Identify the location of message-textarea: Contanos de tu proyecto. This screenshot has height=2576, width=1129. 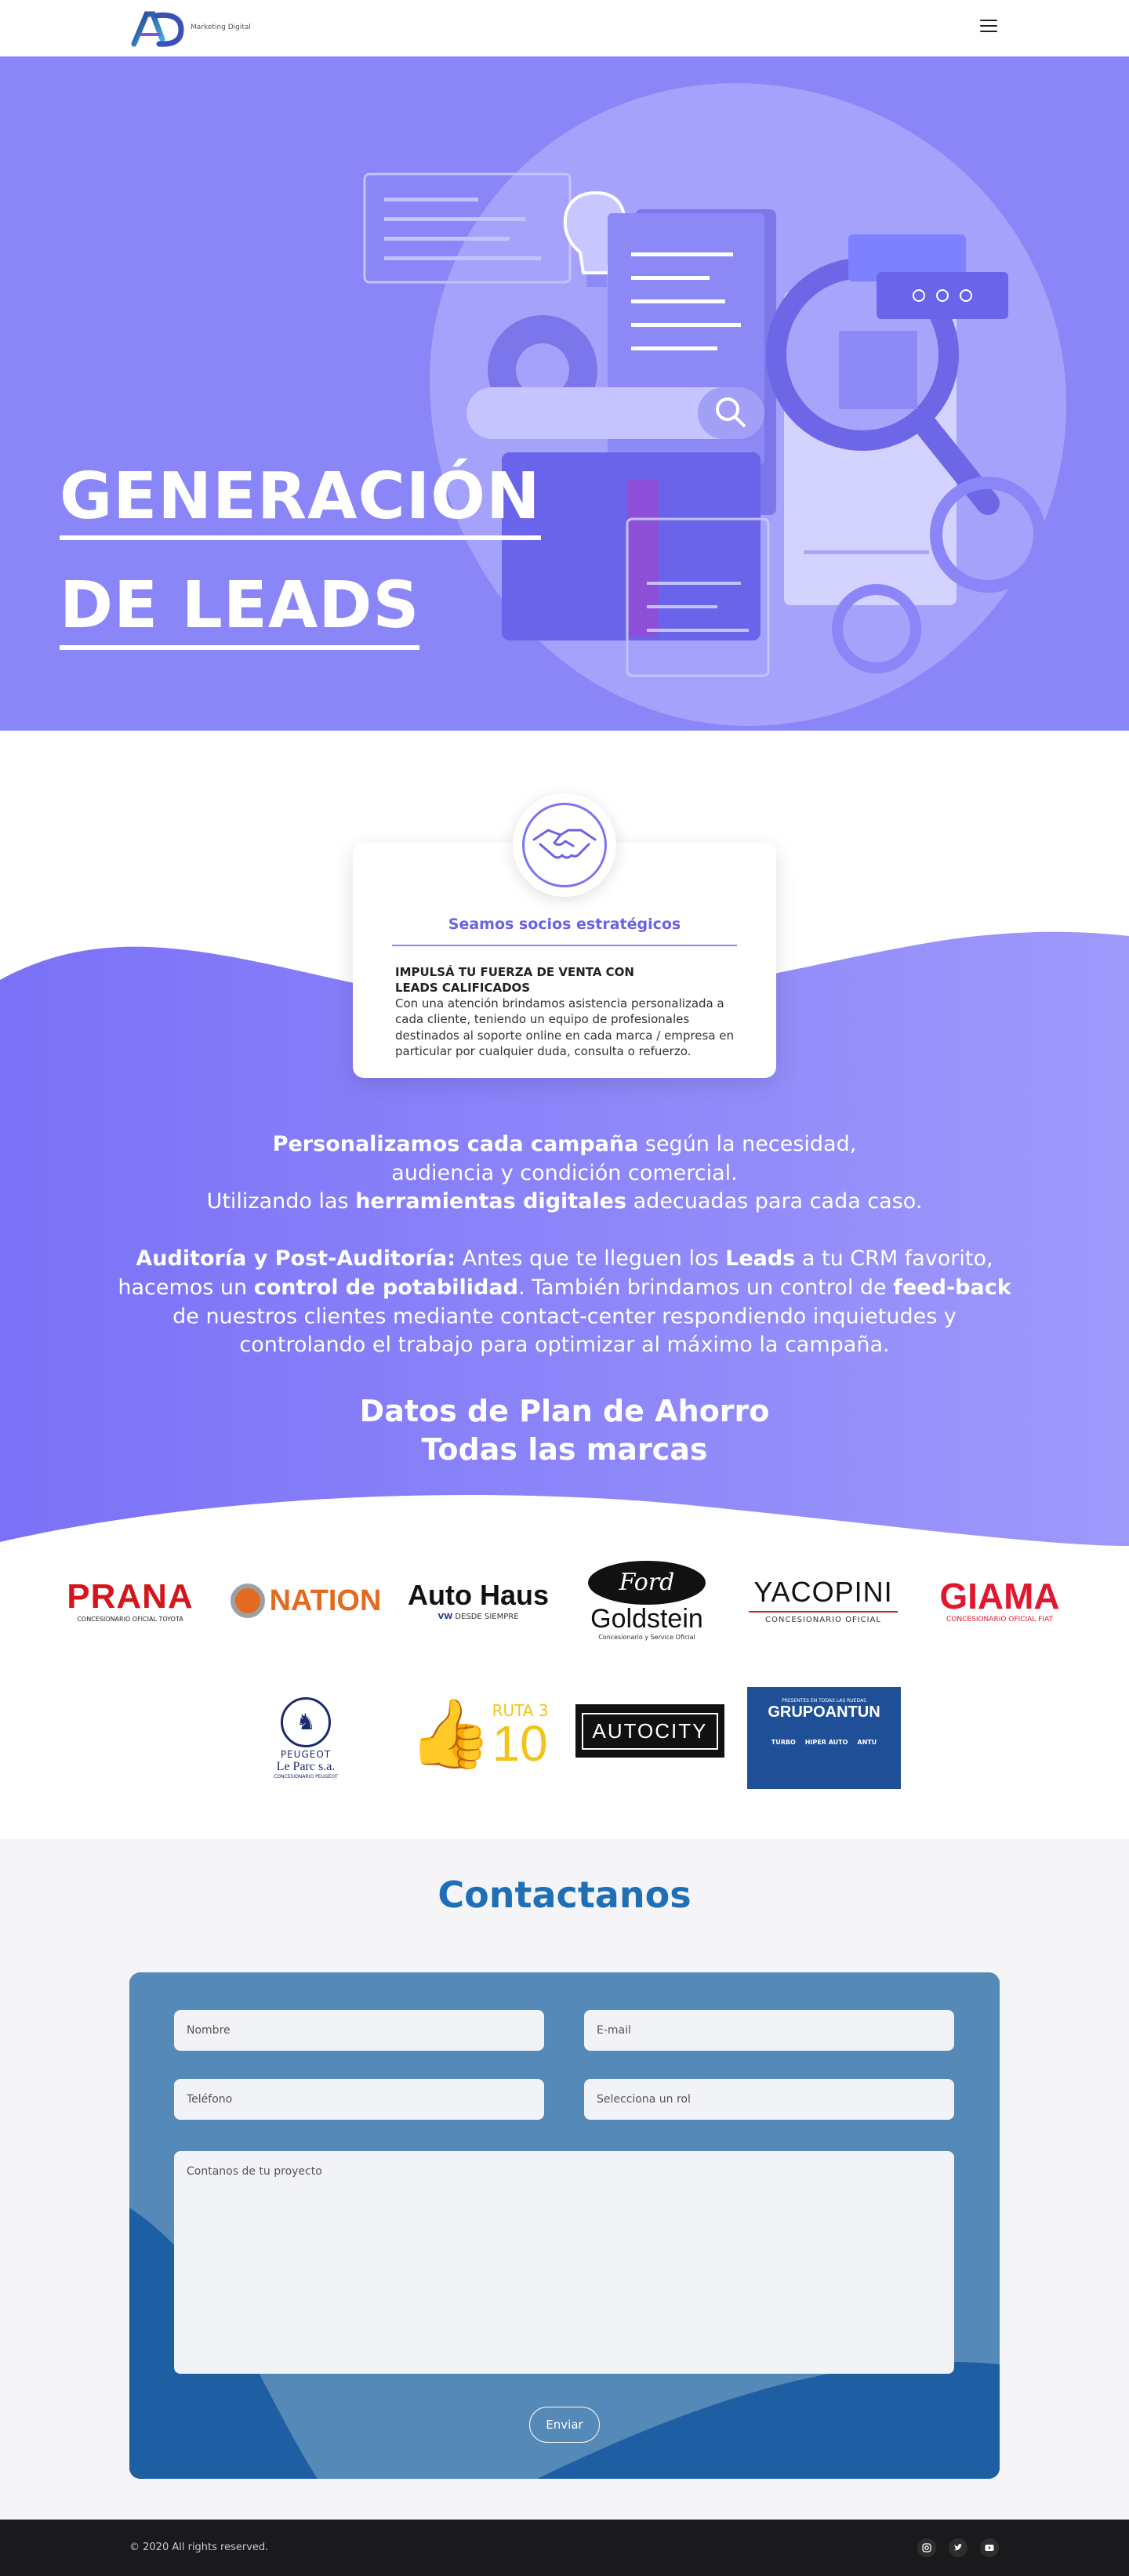
(564, 2263).